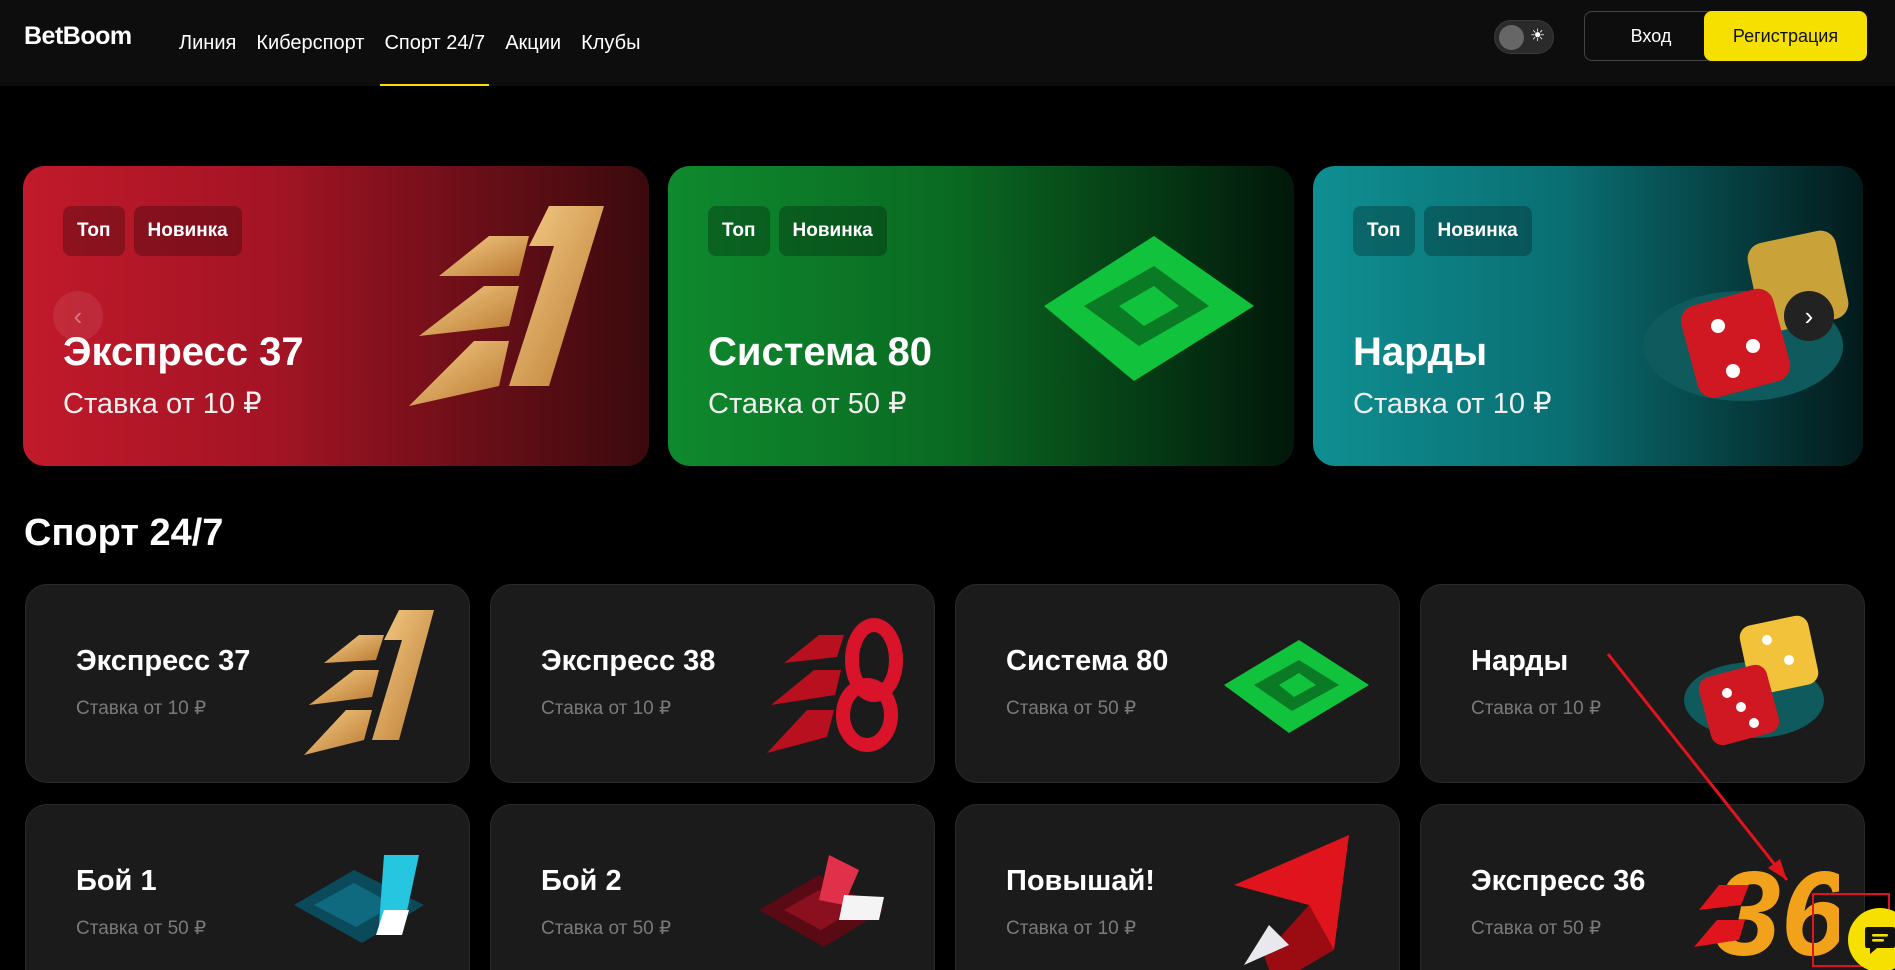  I want to click on section-title: Спорт 24/7, so click(124, 533).